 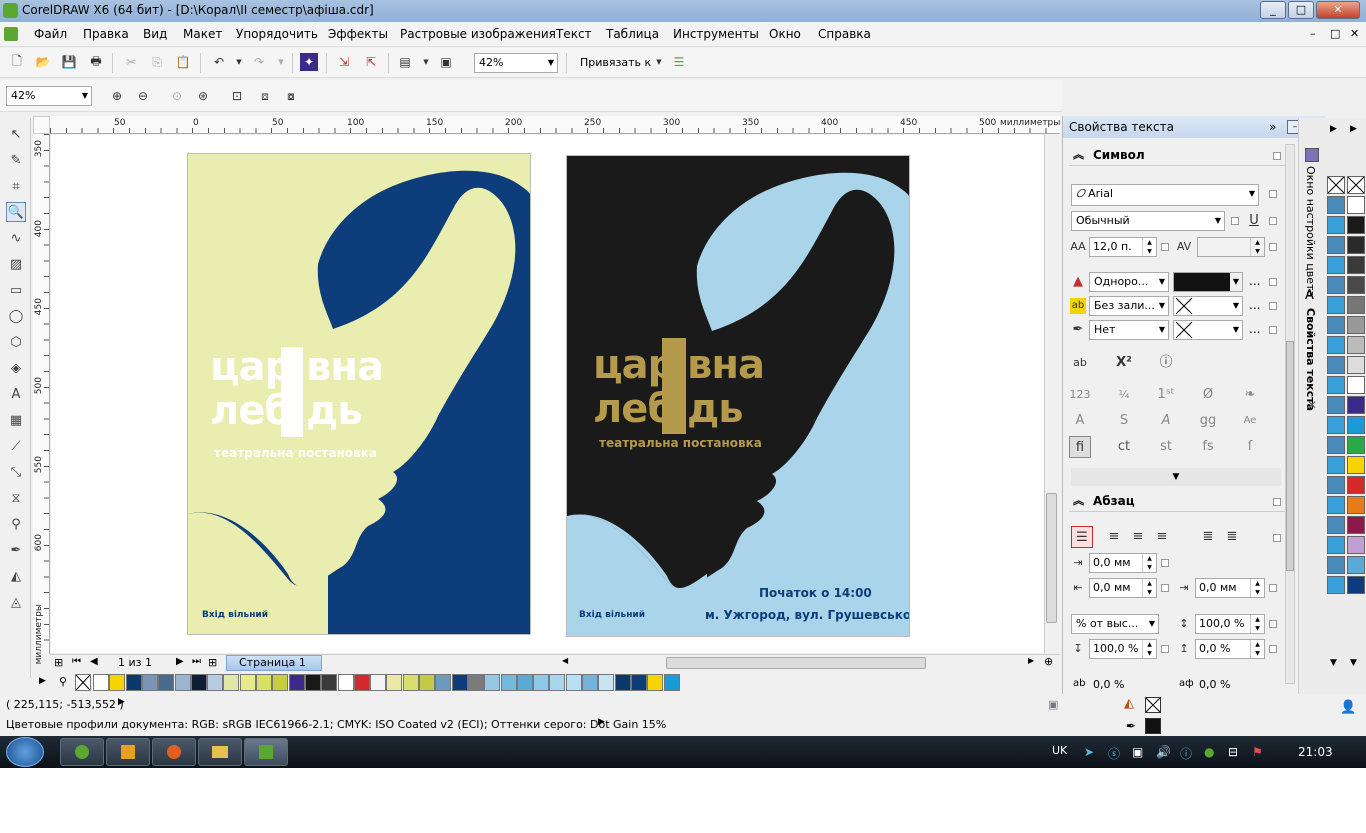 What do you see at coordinates (1354, 33) in the screenshot?
I see `doc-close-icon: ✕` at bounding box center [1354, 33].